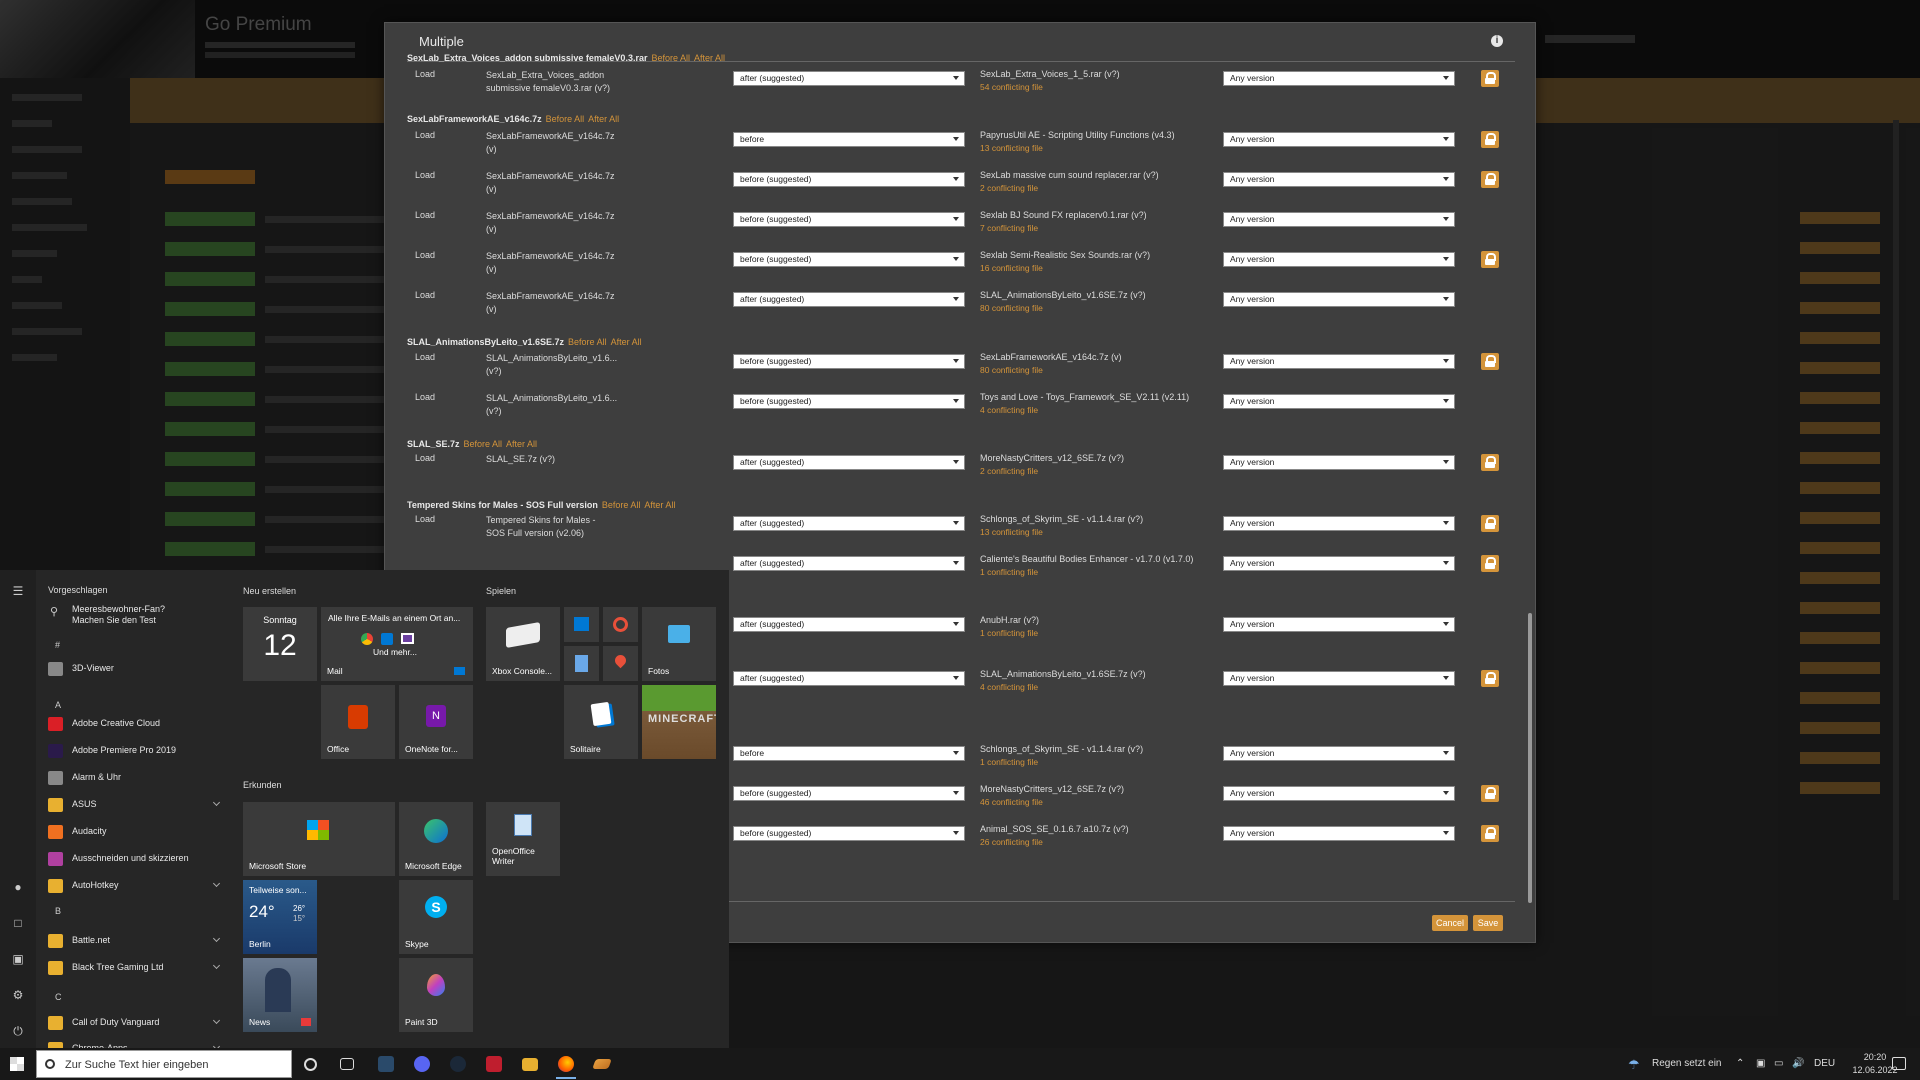 The width and height of the screenshot is (1920, 1080). What do you see at coordinates (280, 644) in the screenshot?
I see `calendar-tile: Sonntag 12` at bounding box center [280, 644].